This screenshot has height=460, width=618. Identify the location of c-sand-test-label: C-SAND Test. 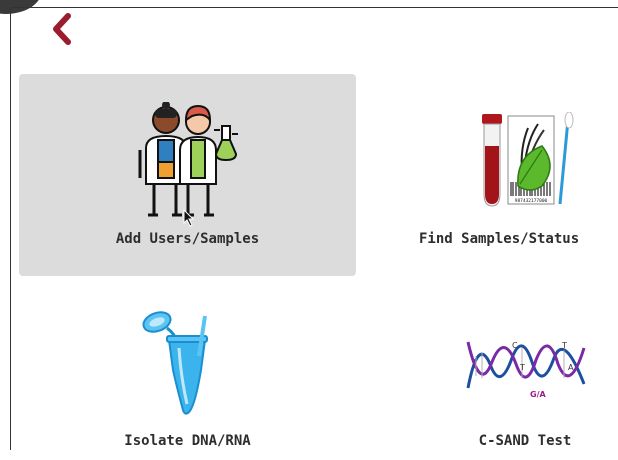
(525, 441).